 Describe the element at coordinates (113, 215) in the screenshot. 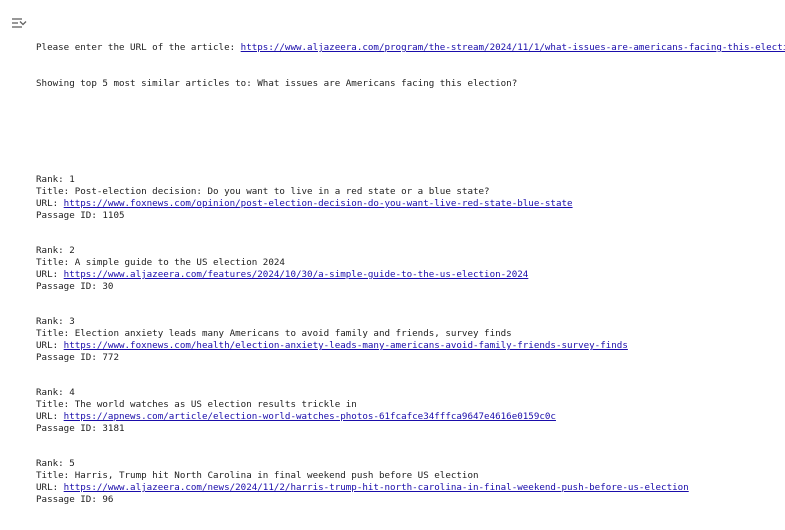

I see `result-passage-id: 1105` at that location.